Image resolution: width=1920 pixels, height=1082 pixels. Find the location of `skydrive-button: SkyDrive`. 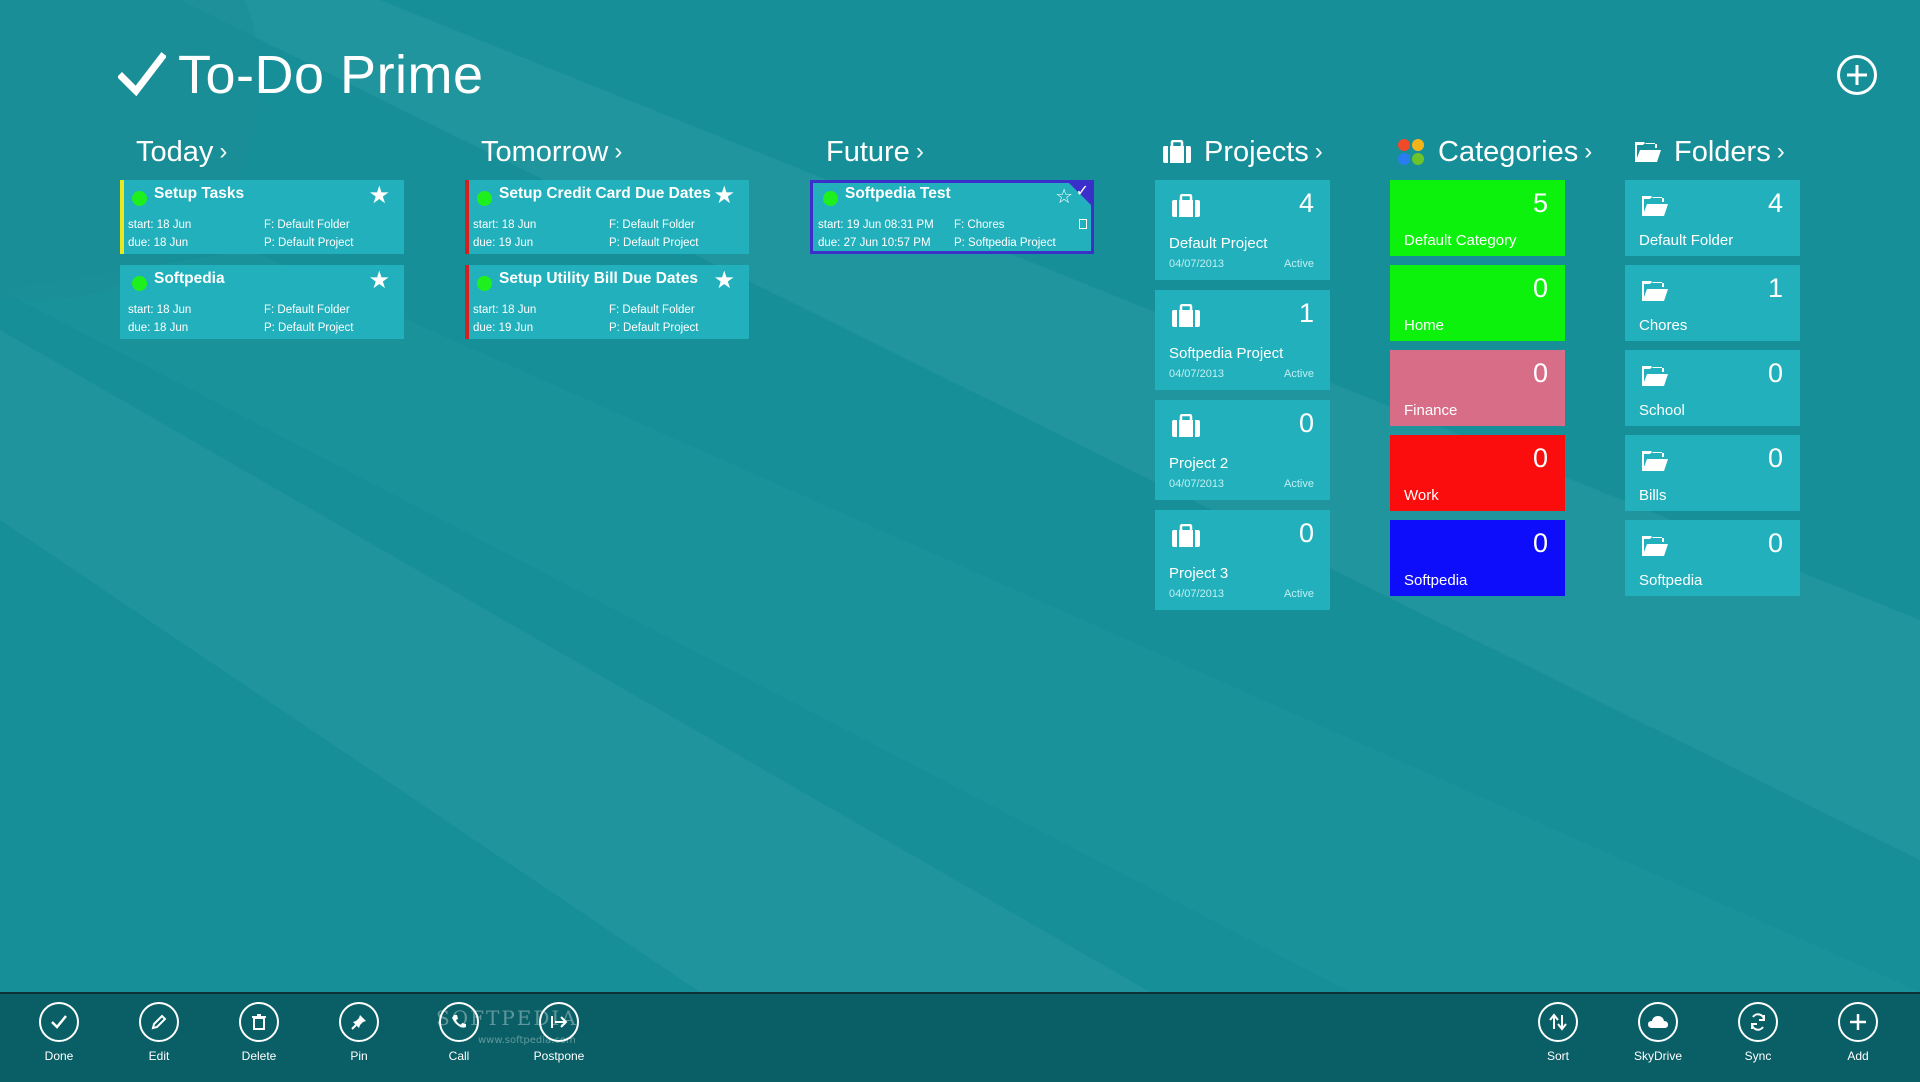

skydrive-button: SkyDrive is located at coordinates (1658, 1032).